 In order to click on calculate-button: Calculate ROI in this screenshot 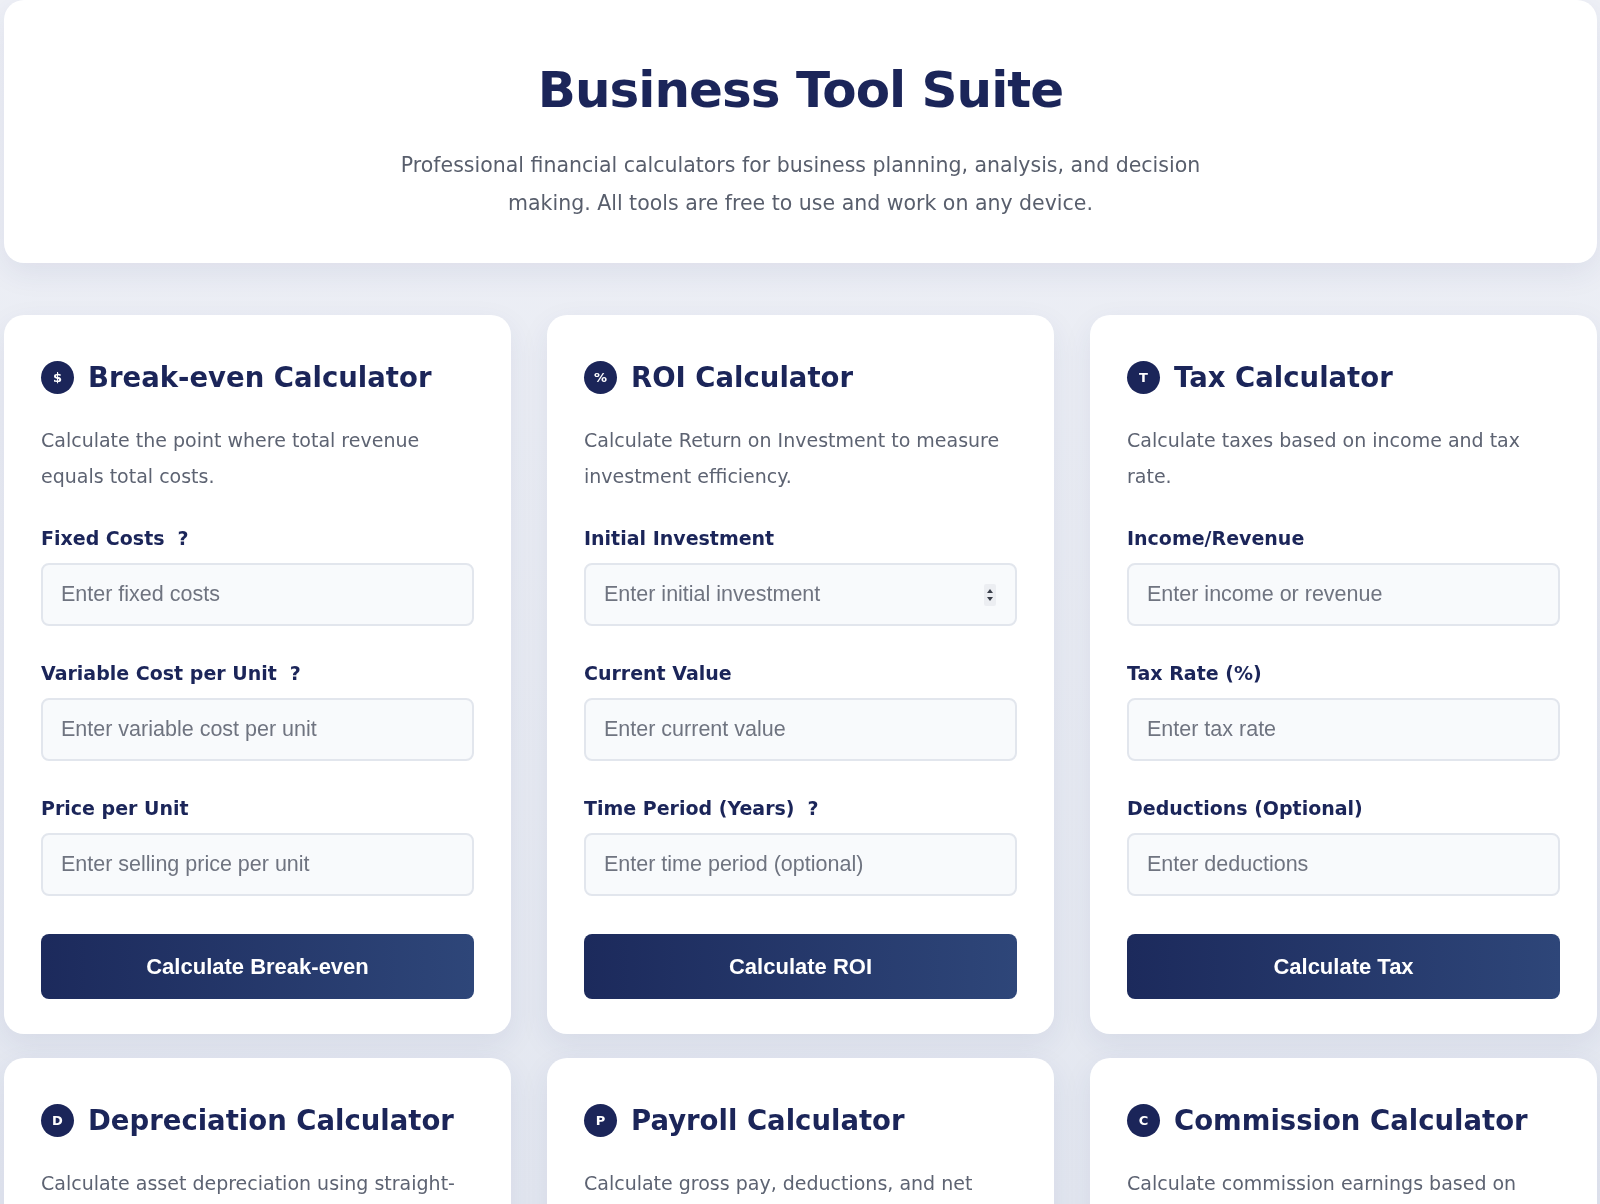, I will do `click(800, 966)`.